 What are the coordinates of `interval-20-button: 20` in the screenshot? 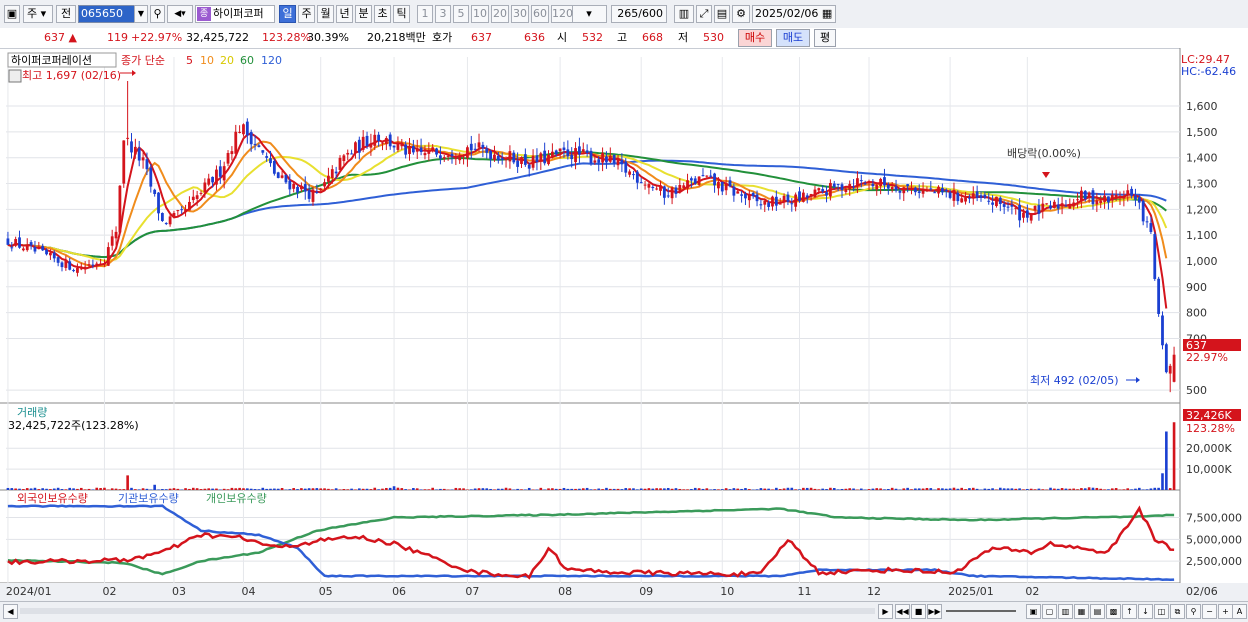 It's located at (500, 14).